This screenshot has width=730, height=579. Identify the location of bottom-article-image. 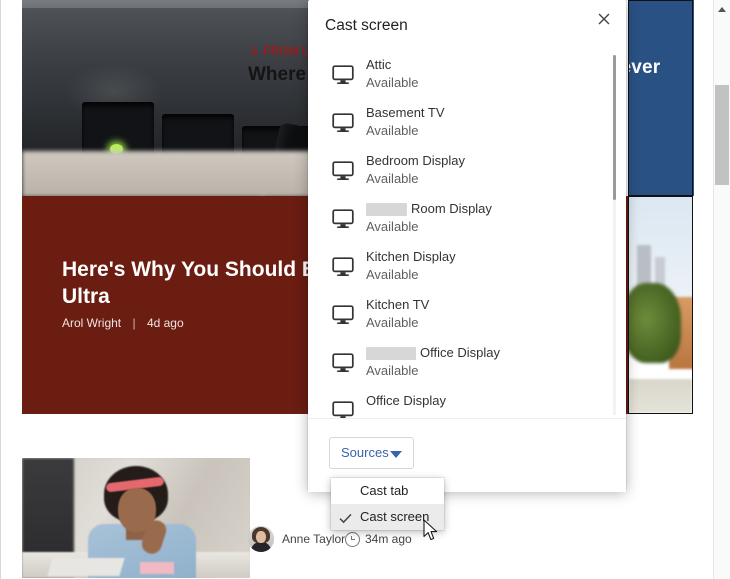
(136, 518).